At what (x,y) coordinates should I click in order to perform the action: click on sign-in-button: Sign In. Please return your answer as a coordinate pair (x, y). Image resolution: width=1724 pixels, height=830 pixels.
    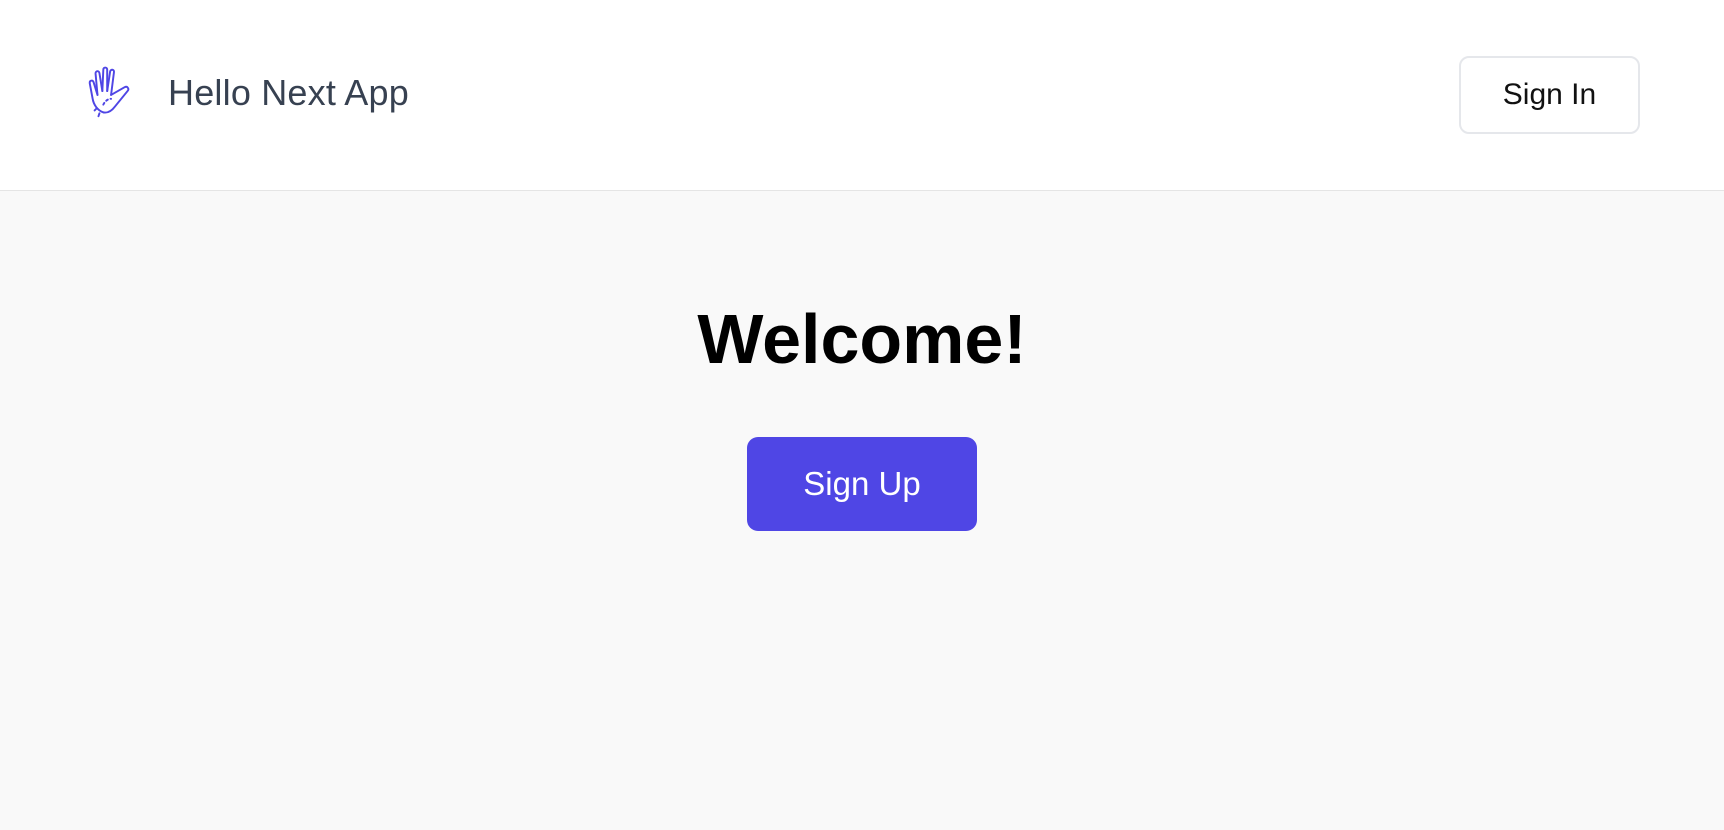
    Looking at the image, I should click on (1549, 95).